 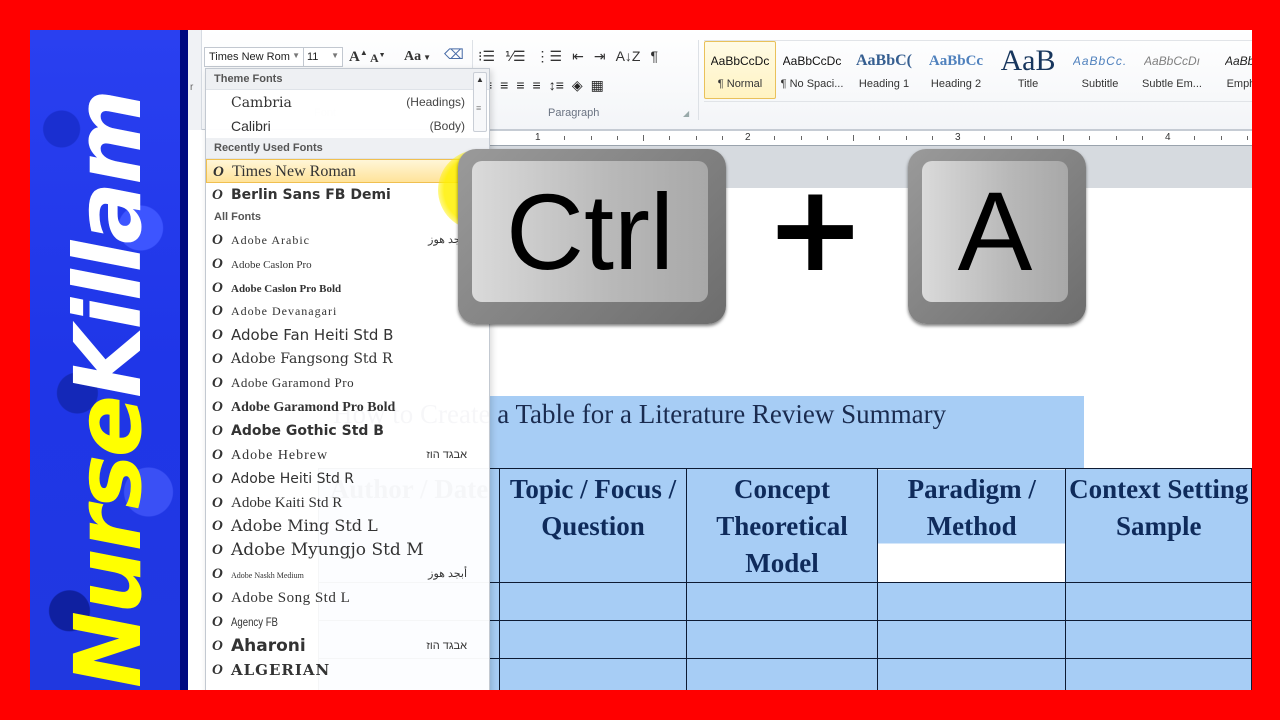 What do you see at coordinates (311, 194) in the screenshot?
I see `font-name: Berlin Sans FB Demi` at bounding box center [311, 194].